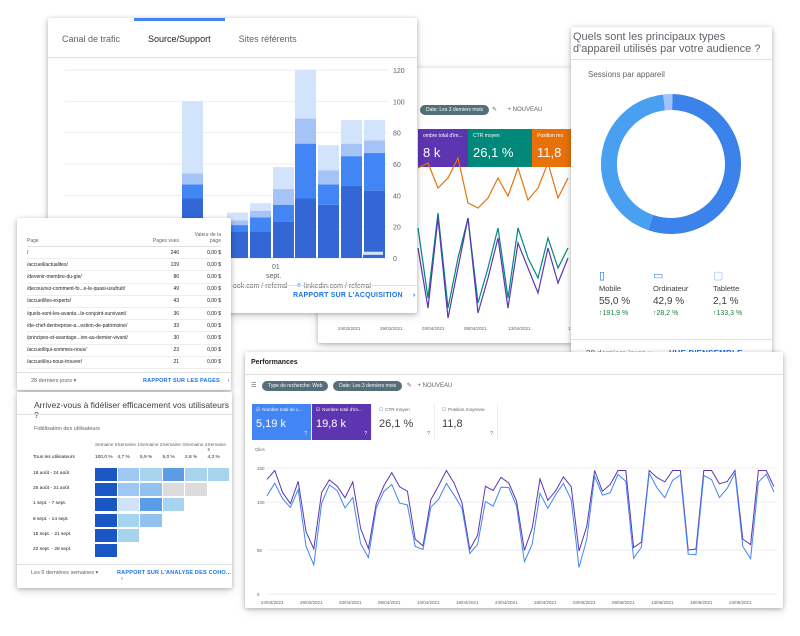  What do you see at coordinates (124, 253) in the screenshot?
I see `table-row: /246 0,00 $` at bounding box center [124, 253].